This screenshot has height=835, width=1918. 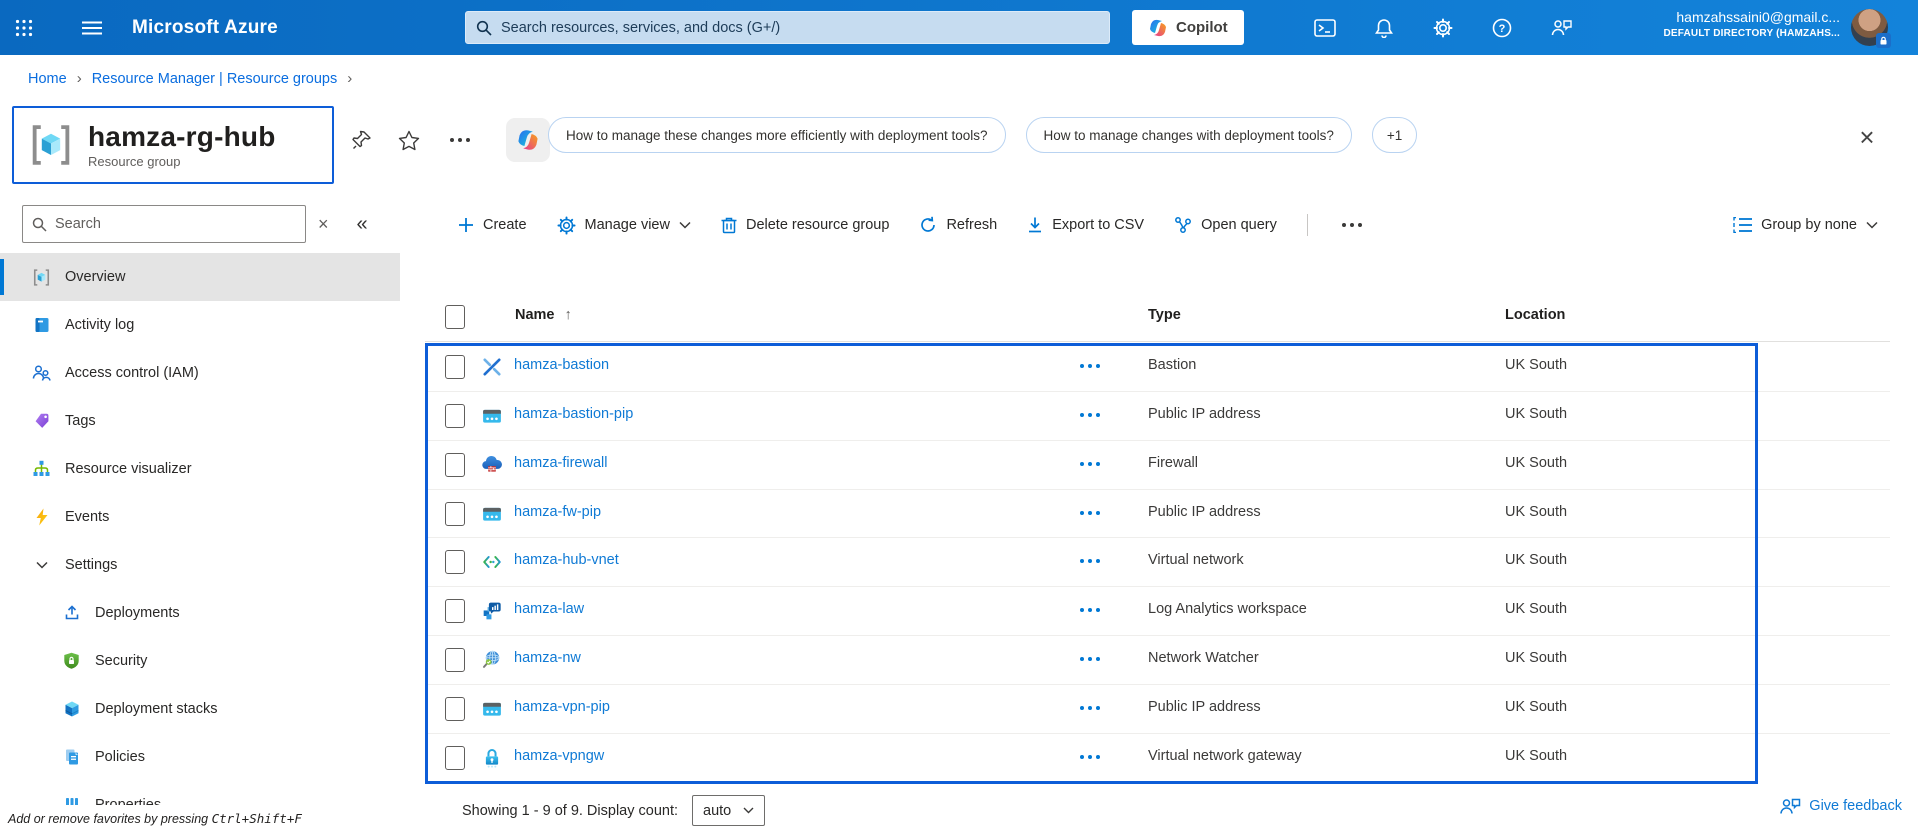 What do you see at coordinates (51, 145) in the screenshot?
I see `resource-group-icon` at bounding box center [51, 145].